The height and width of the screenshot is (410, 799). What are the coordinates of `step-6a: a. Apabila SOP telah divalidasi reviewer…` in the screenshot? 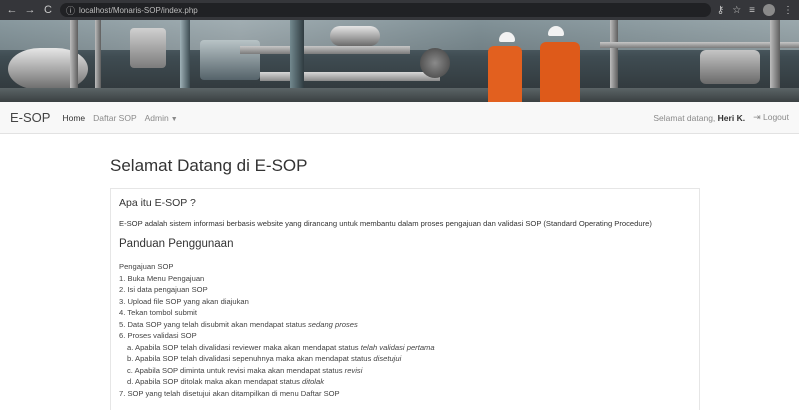 It's located at (281, 347).